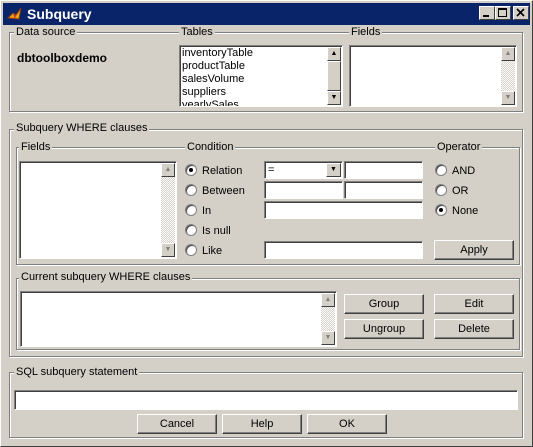 Image resolution: width=533 pixels, height=447 pixels. Describe the element at coordinates (433, 76) in the screenshot. I see `fields-list: ▲ ▼` at that location.